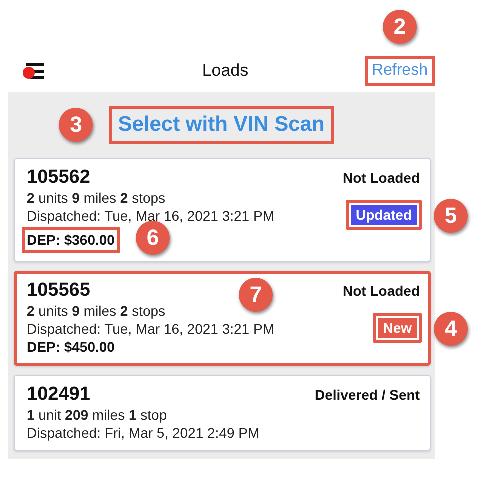  What do you see at coordinates (58, 291) in the screenshot?
I see `load-number: 105565` at bounding box center [58, 291].